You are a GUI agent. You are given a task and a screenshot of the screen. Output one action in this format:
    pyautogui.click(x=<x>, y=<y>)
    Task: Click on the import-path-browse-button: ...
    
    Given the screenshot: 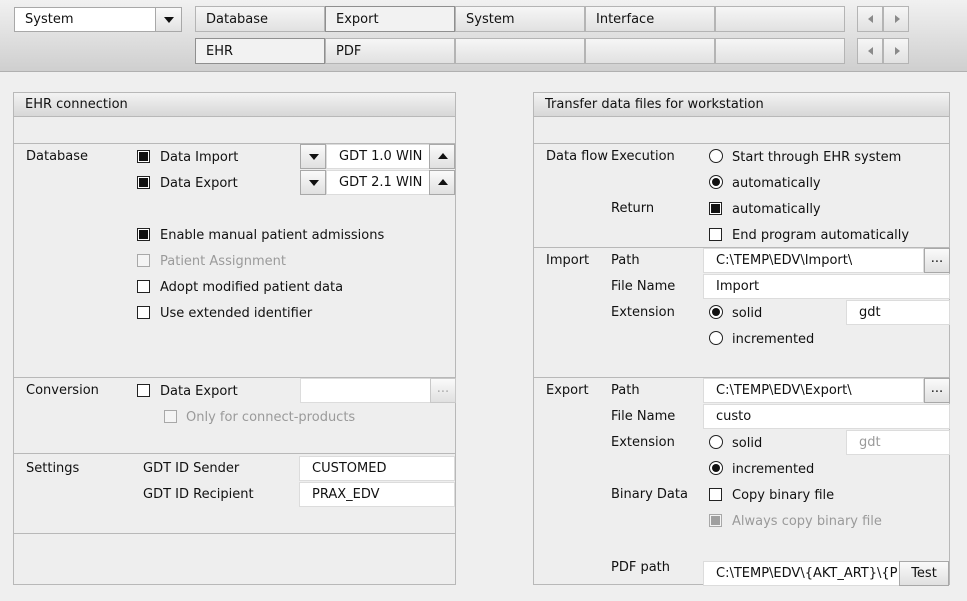 What is the action you would take?
    pyautogui.click(x=937, y=260)
    